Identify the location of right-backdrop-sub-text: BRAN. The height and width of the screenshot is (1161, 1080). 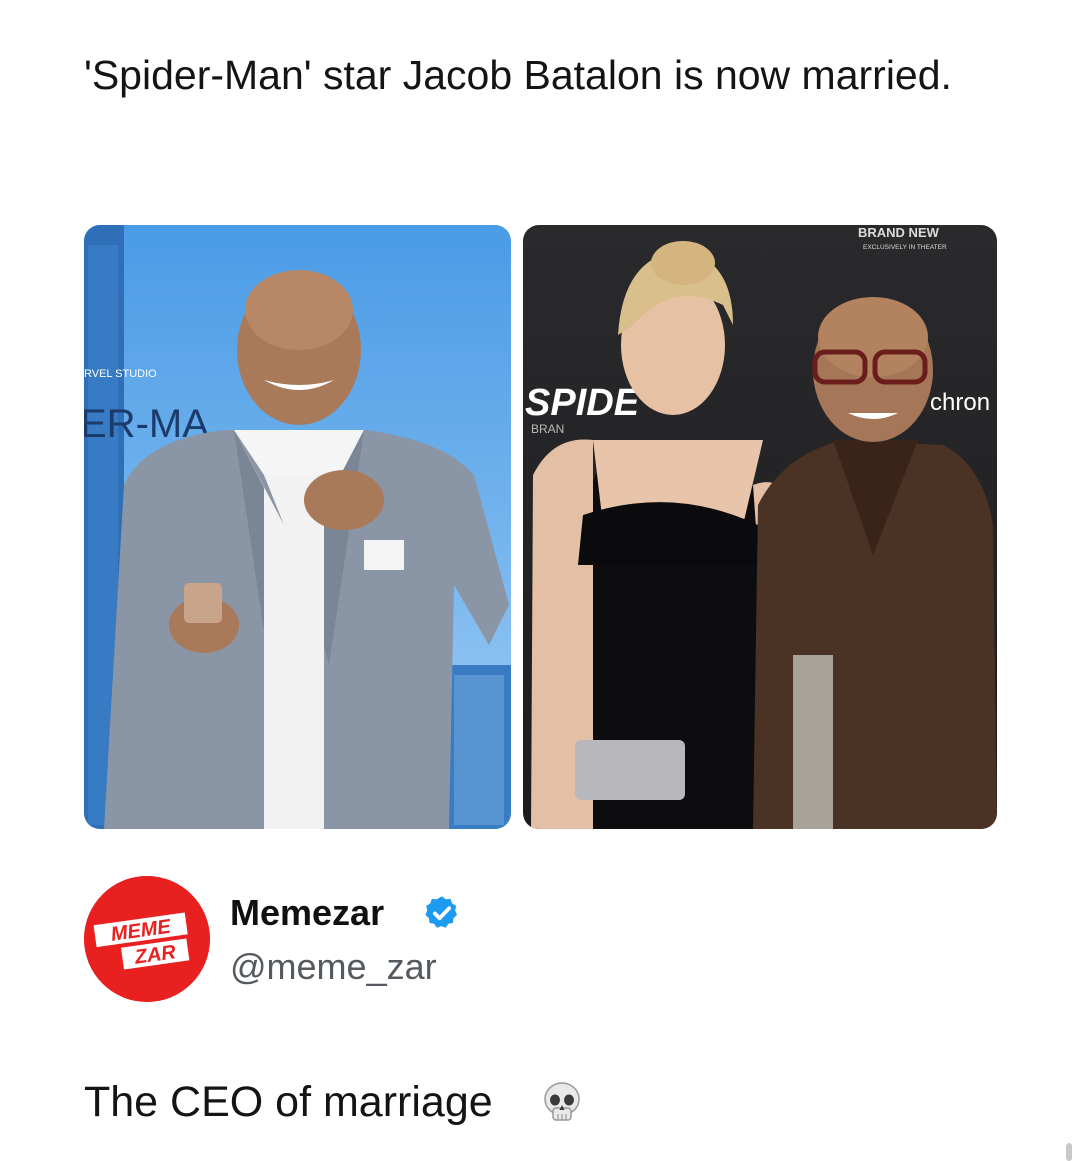
(547, 429).